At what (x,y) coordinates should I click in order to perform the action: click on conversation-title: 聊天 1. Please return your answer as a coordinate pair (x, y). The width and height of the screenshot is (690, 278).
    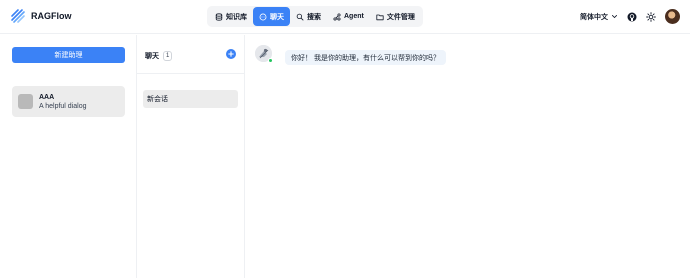
    Looking at the image, I should click on (159, 56).